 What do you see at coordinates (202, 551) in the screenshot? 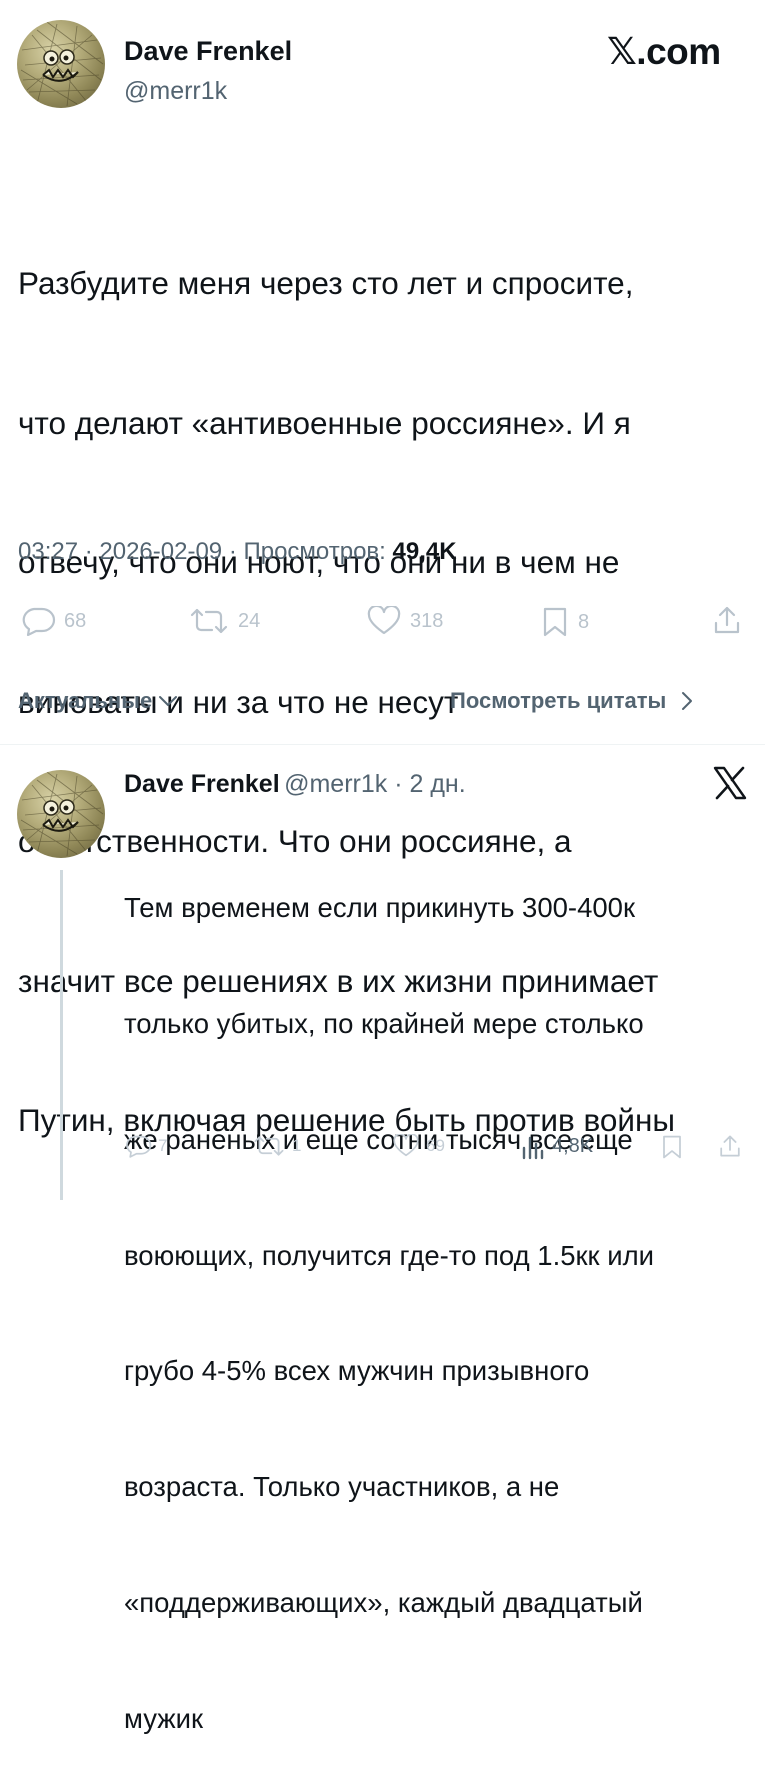
I see `tweet-timestamp: 03:27 · 2026-02-09 · Просмотров:` at bounding box center [202, 551].